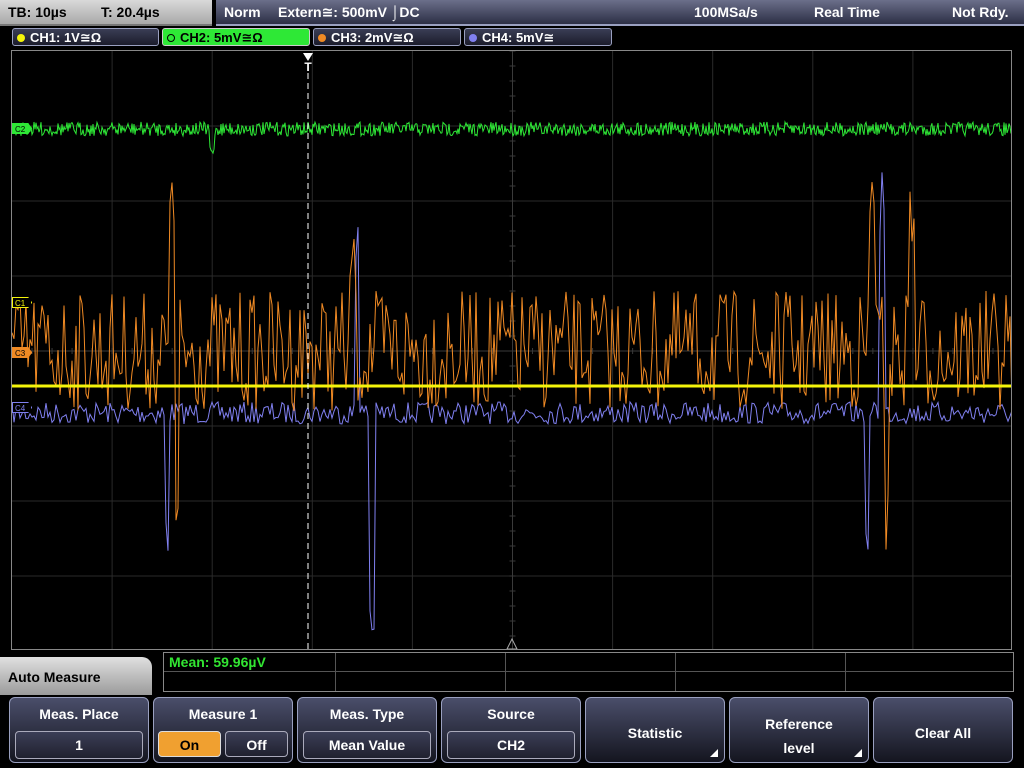 The image size is (1024, 768). Describe the element at coordinates (372, 37) in the screenshot. I see `channel-3-label: CH3: 2mV≅Ω` at that location.